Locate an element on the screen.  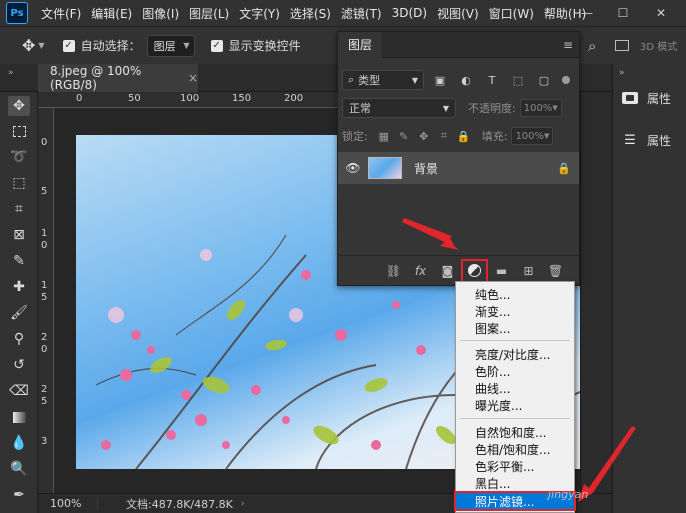
menu-type: 文字(Y) is located at coordinates (259, 13).